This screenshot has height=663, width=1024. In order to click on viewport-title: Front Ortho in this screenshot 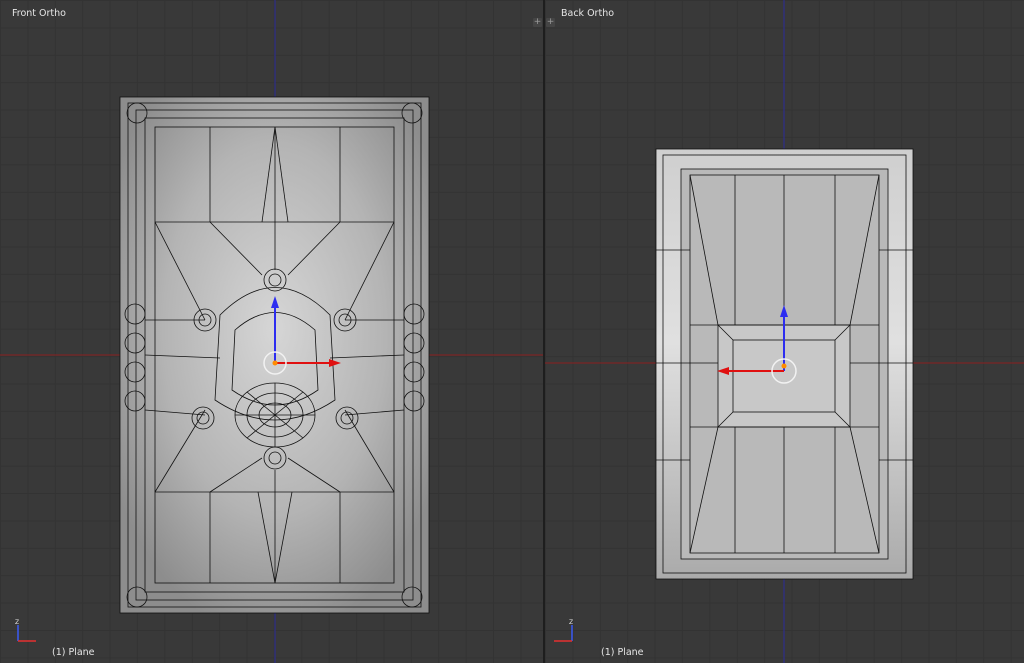, I will do `click(39, 13)`.